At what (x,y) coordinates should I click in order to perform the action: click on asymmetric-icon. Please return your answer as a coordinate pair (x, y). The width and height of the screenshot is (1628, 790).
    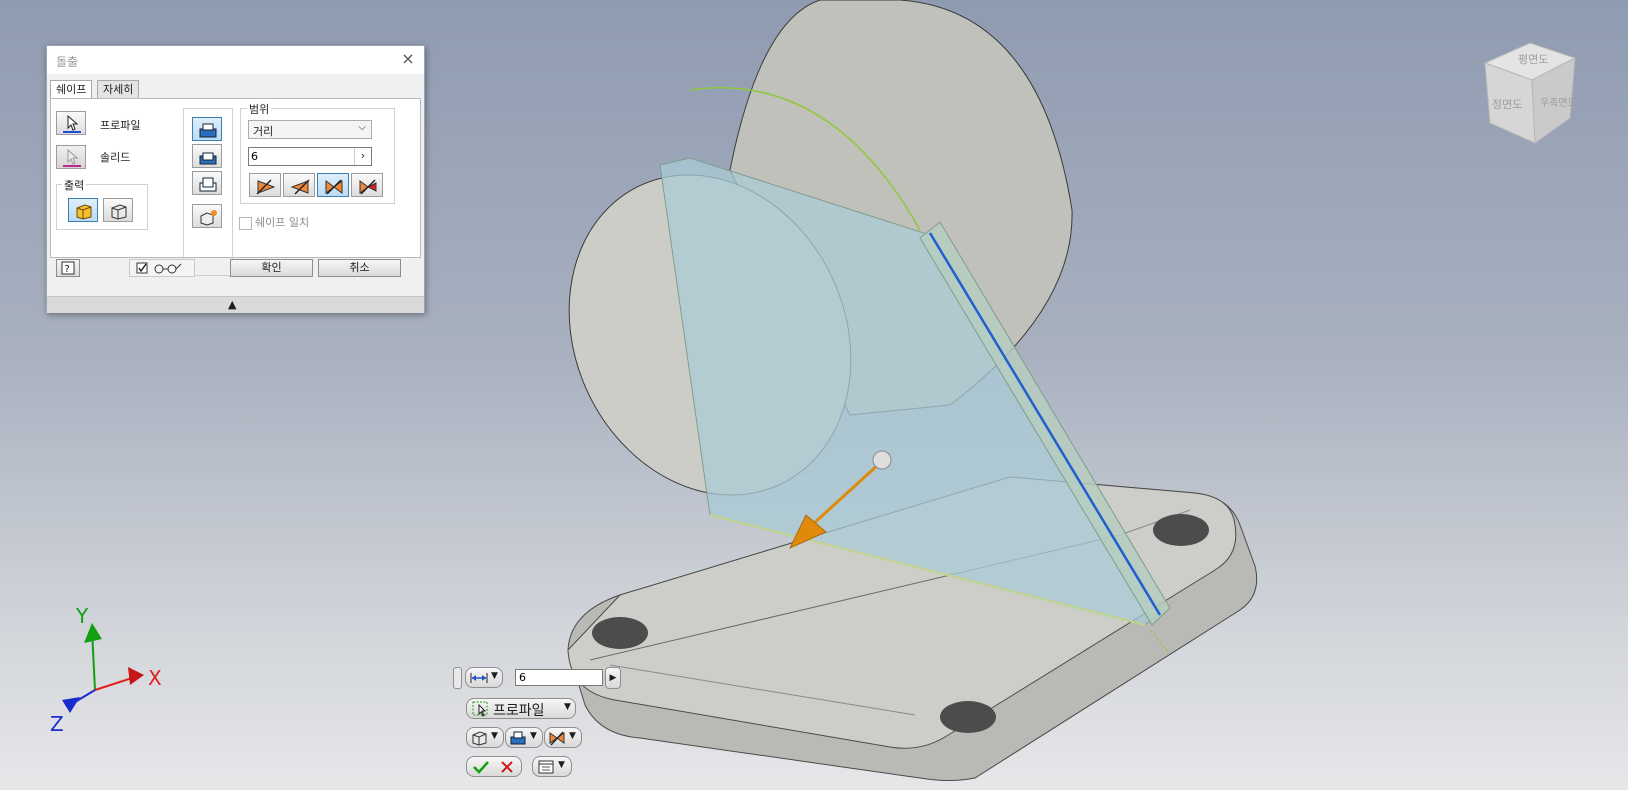
    Looking at the image, I should click on (368, 187).